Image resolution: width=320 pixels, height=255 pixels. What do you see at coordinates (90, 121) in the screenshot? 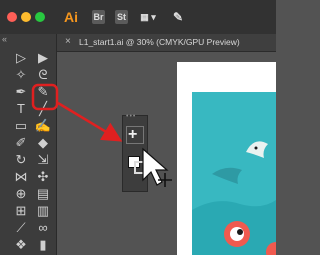
I see `drag-arrow` at bounding box center [90, 121].